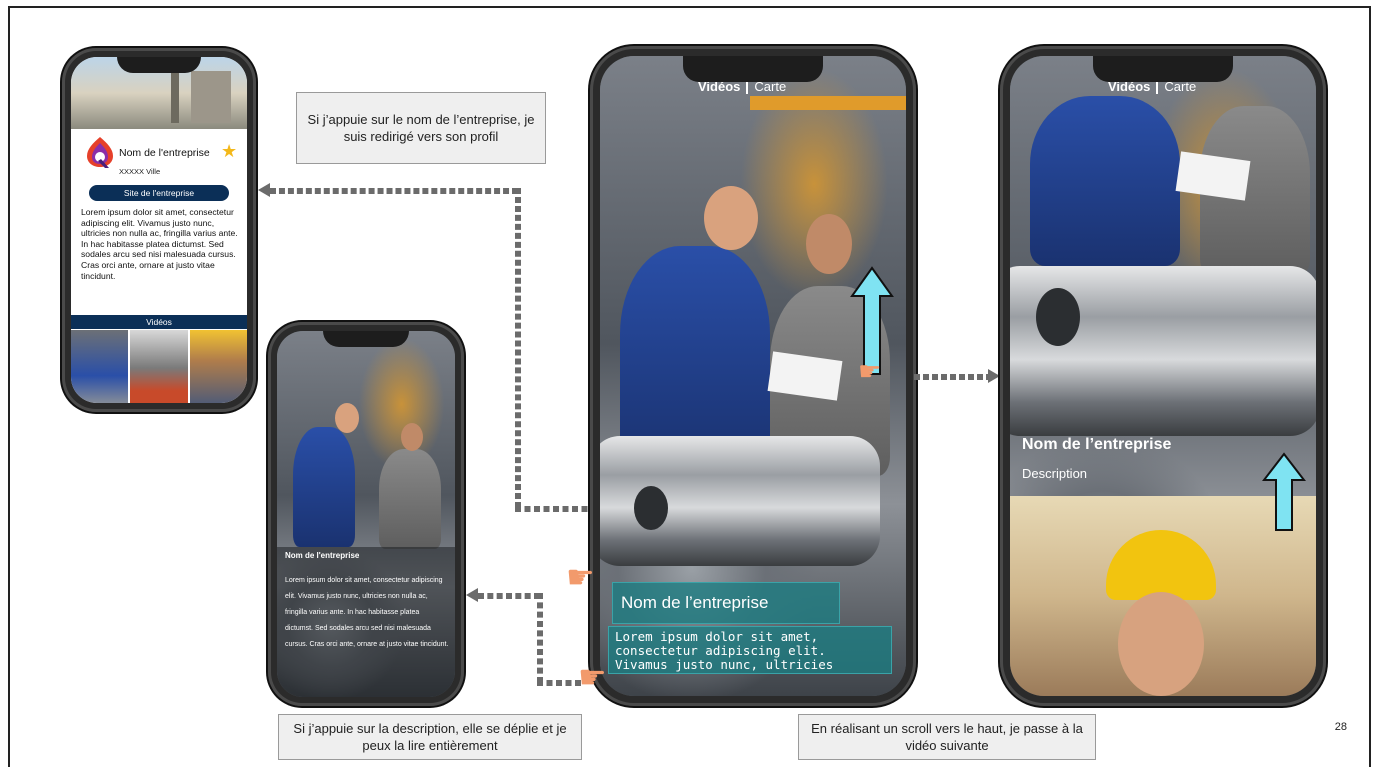 The width and height of the screenshot is (1377, 767). I want to click on profile-company-name: Nom de l'entreprise, so click(164, 153).